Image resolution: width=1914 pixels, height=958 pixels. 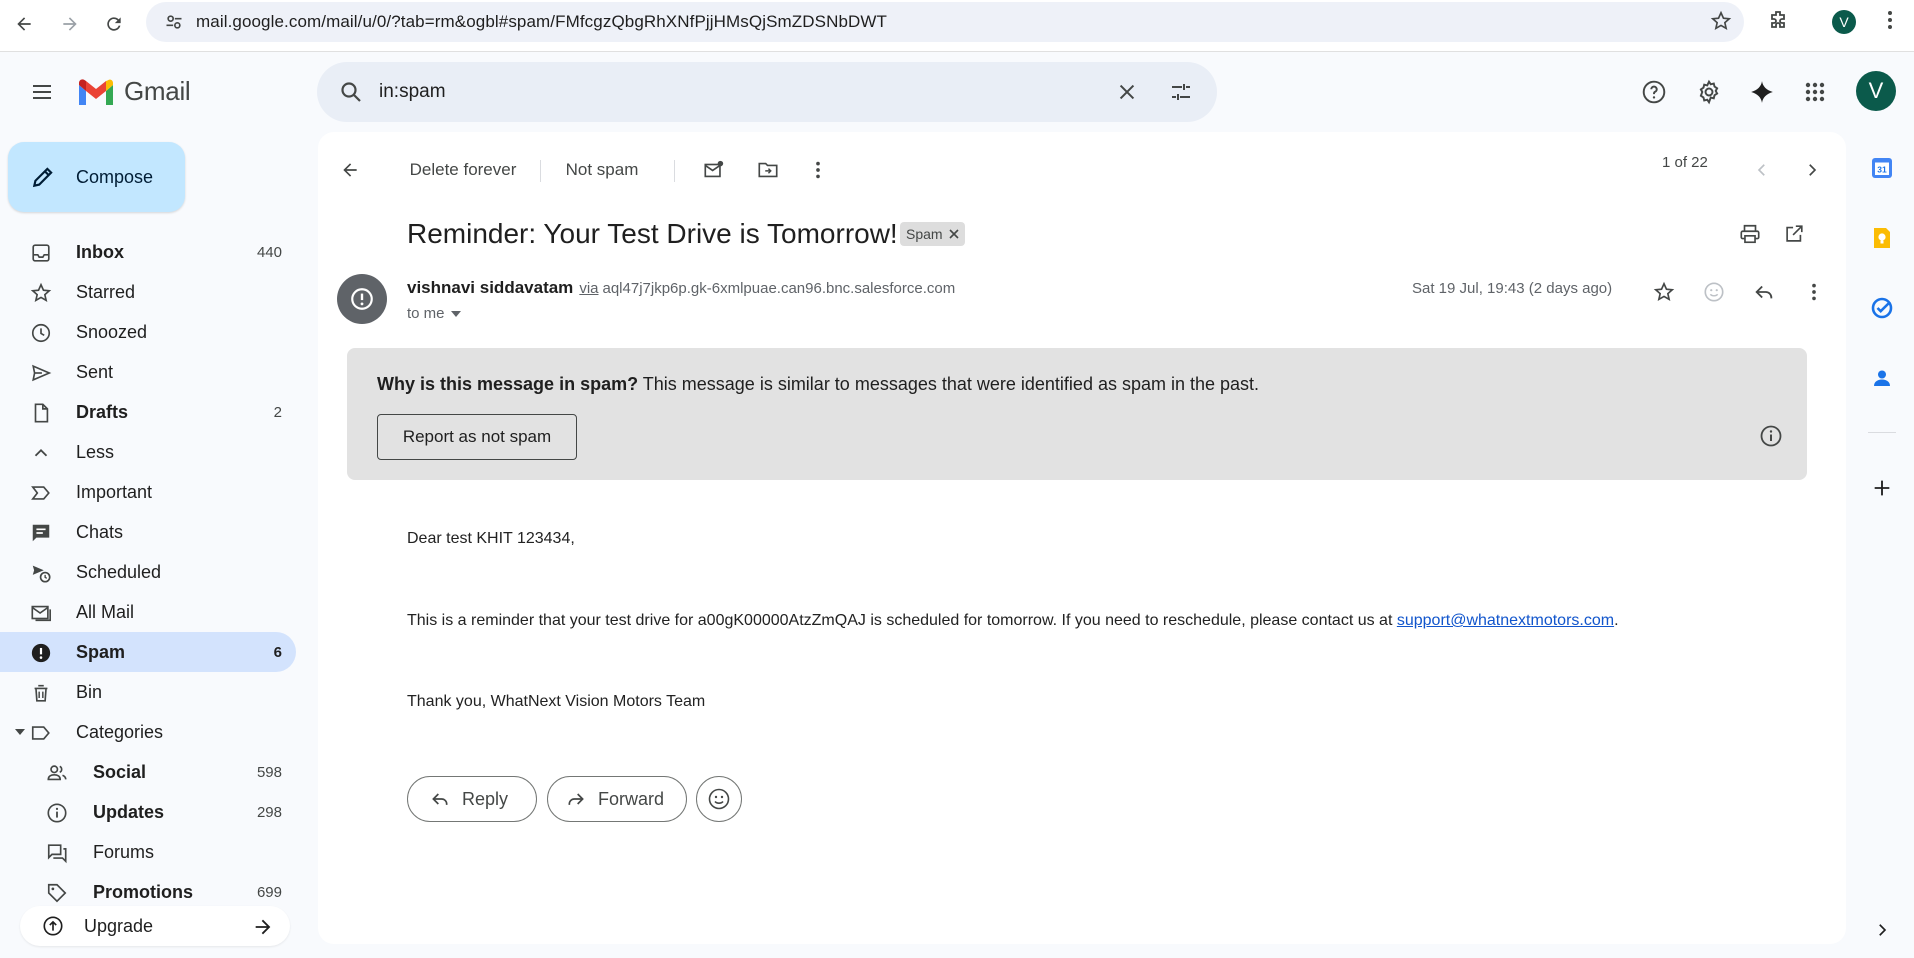 What do you see at coordinates (602, 170) in the screenshot?
I see `not-spam-button: Not spam` at bounding box center [602, 170].